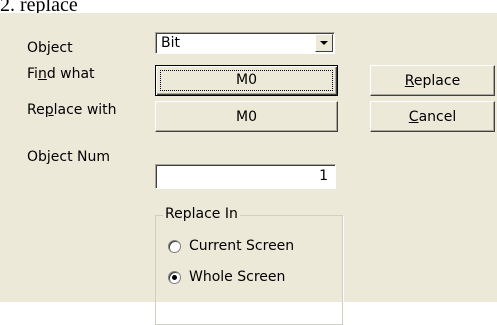 Image resolution: width=497 pixels, height=325 pixels. I want to click on replace-with-label: Replace with, so click(72, 110).